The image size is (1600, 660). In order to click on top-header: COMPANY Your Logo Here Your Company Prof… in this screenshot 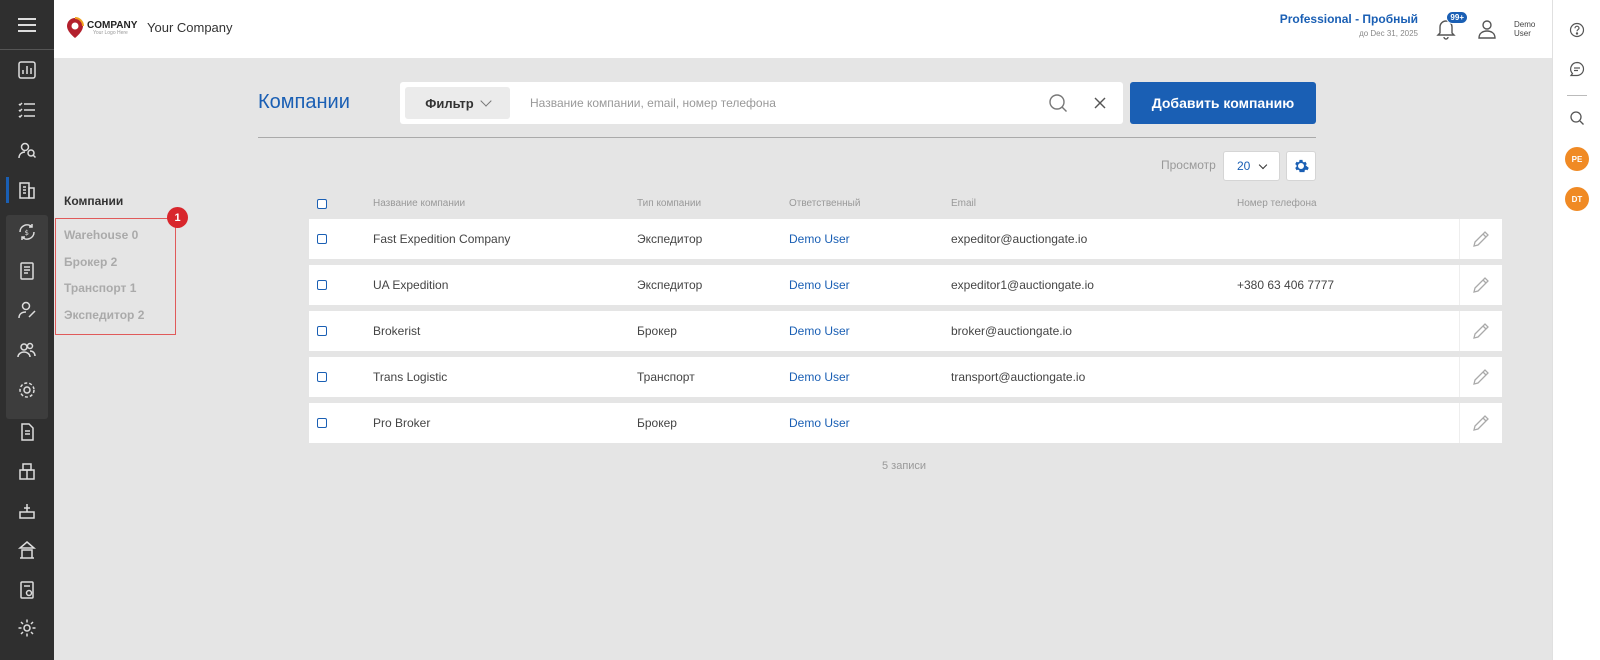, I will do `click(803, 29)`.